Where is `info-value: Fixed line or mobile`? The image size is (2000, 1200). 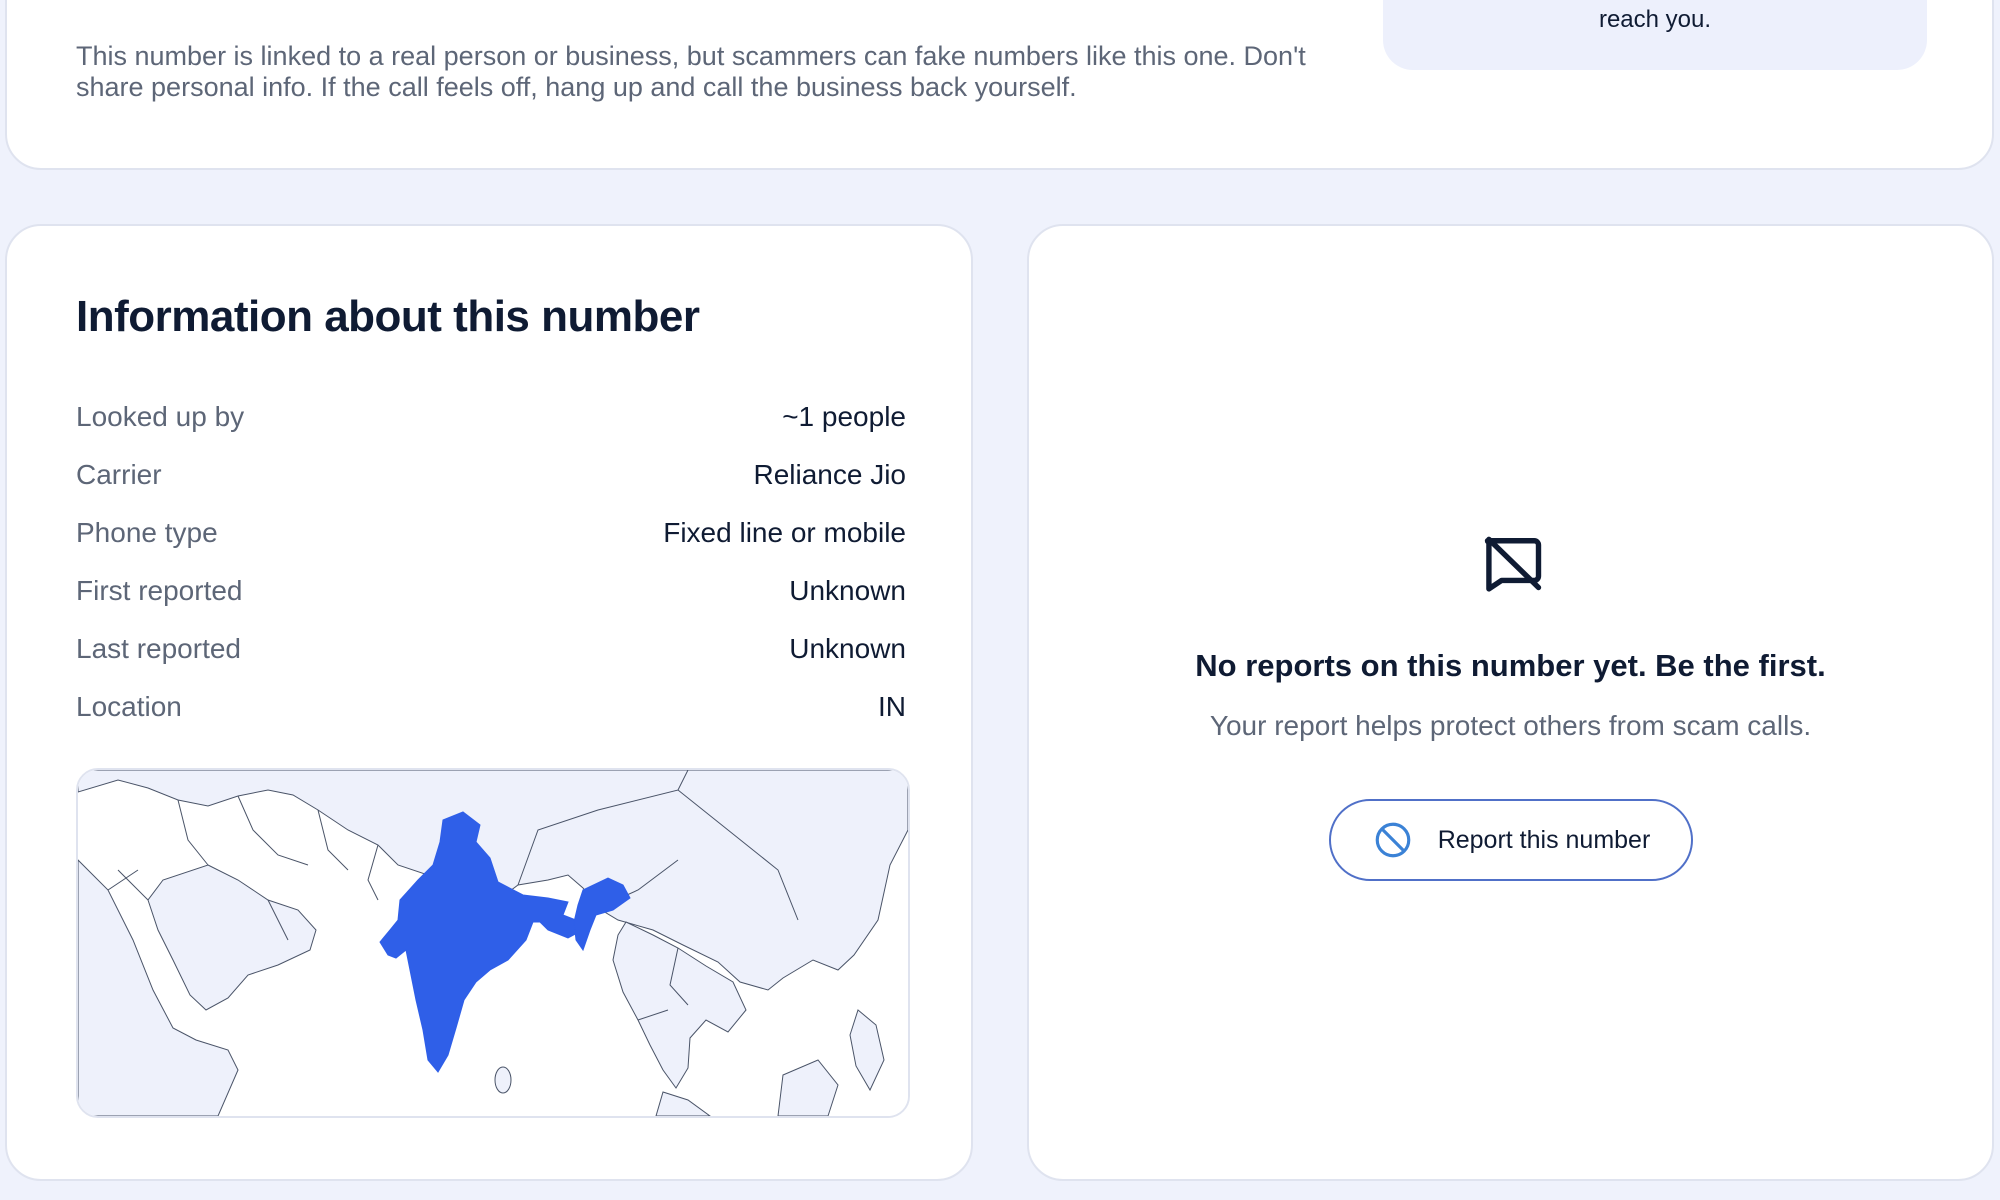
info-value: Fixed line or mobile is located at coordinates (784, 532).